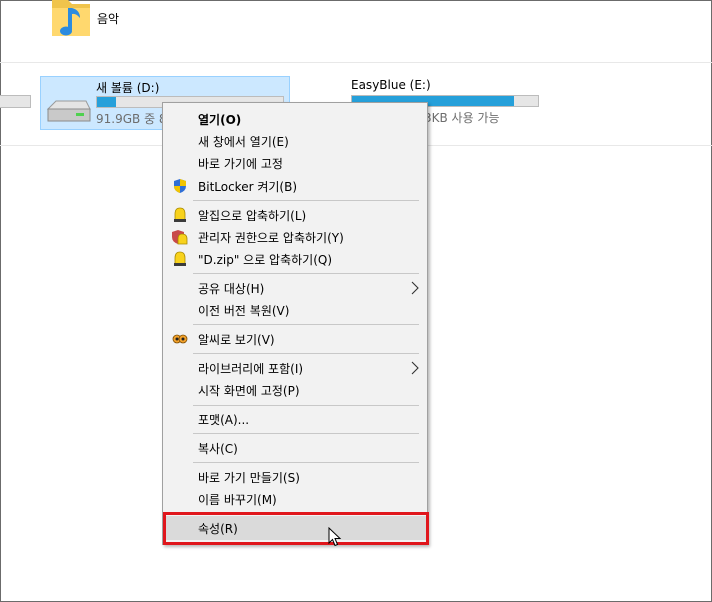 The image size is (712, 602). I want to click on menu-item-label: 바로 가기 만들기(S), so click(249, 478).